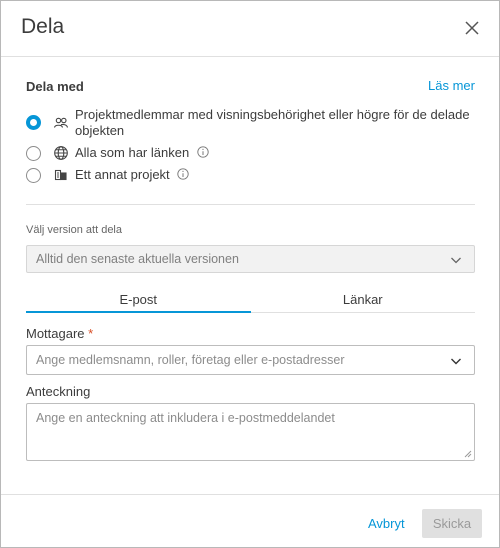 The height and width of the screenshot is (548, 500). Describe the element at coordinates (61, 175) in the screenshot. I see `project-icon` at that location.